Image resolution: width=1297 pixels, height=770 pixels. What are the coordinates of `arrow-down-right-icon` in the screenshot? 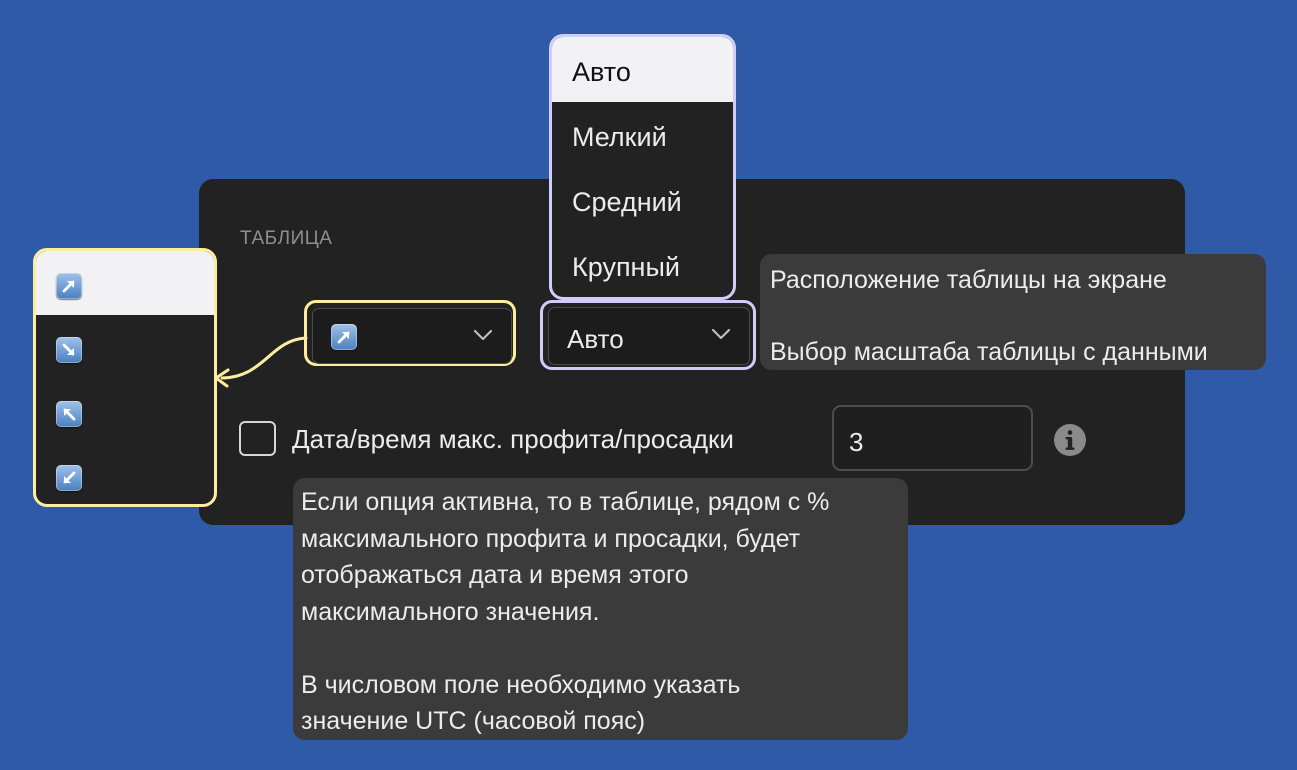 It's located at (69, 350).